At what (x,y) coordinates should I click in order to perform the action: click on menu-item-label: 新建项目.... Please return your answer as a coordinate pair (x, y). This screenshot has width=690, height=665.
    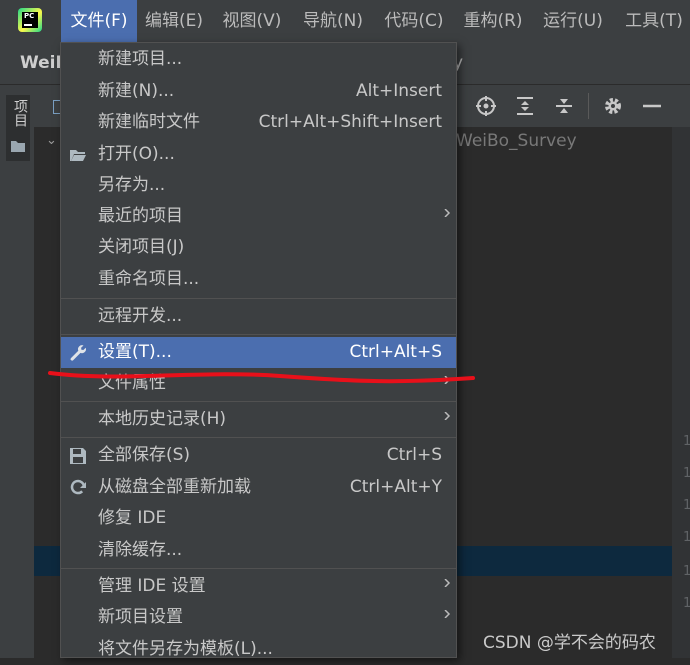
    Looking at the image, I should click on (140, 59).